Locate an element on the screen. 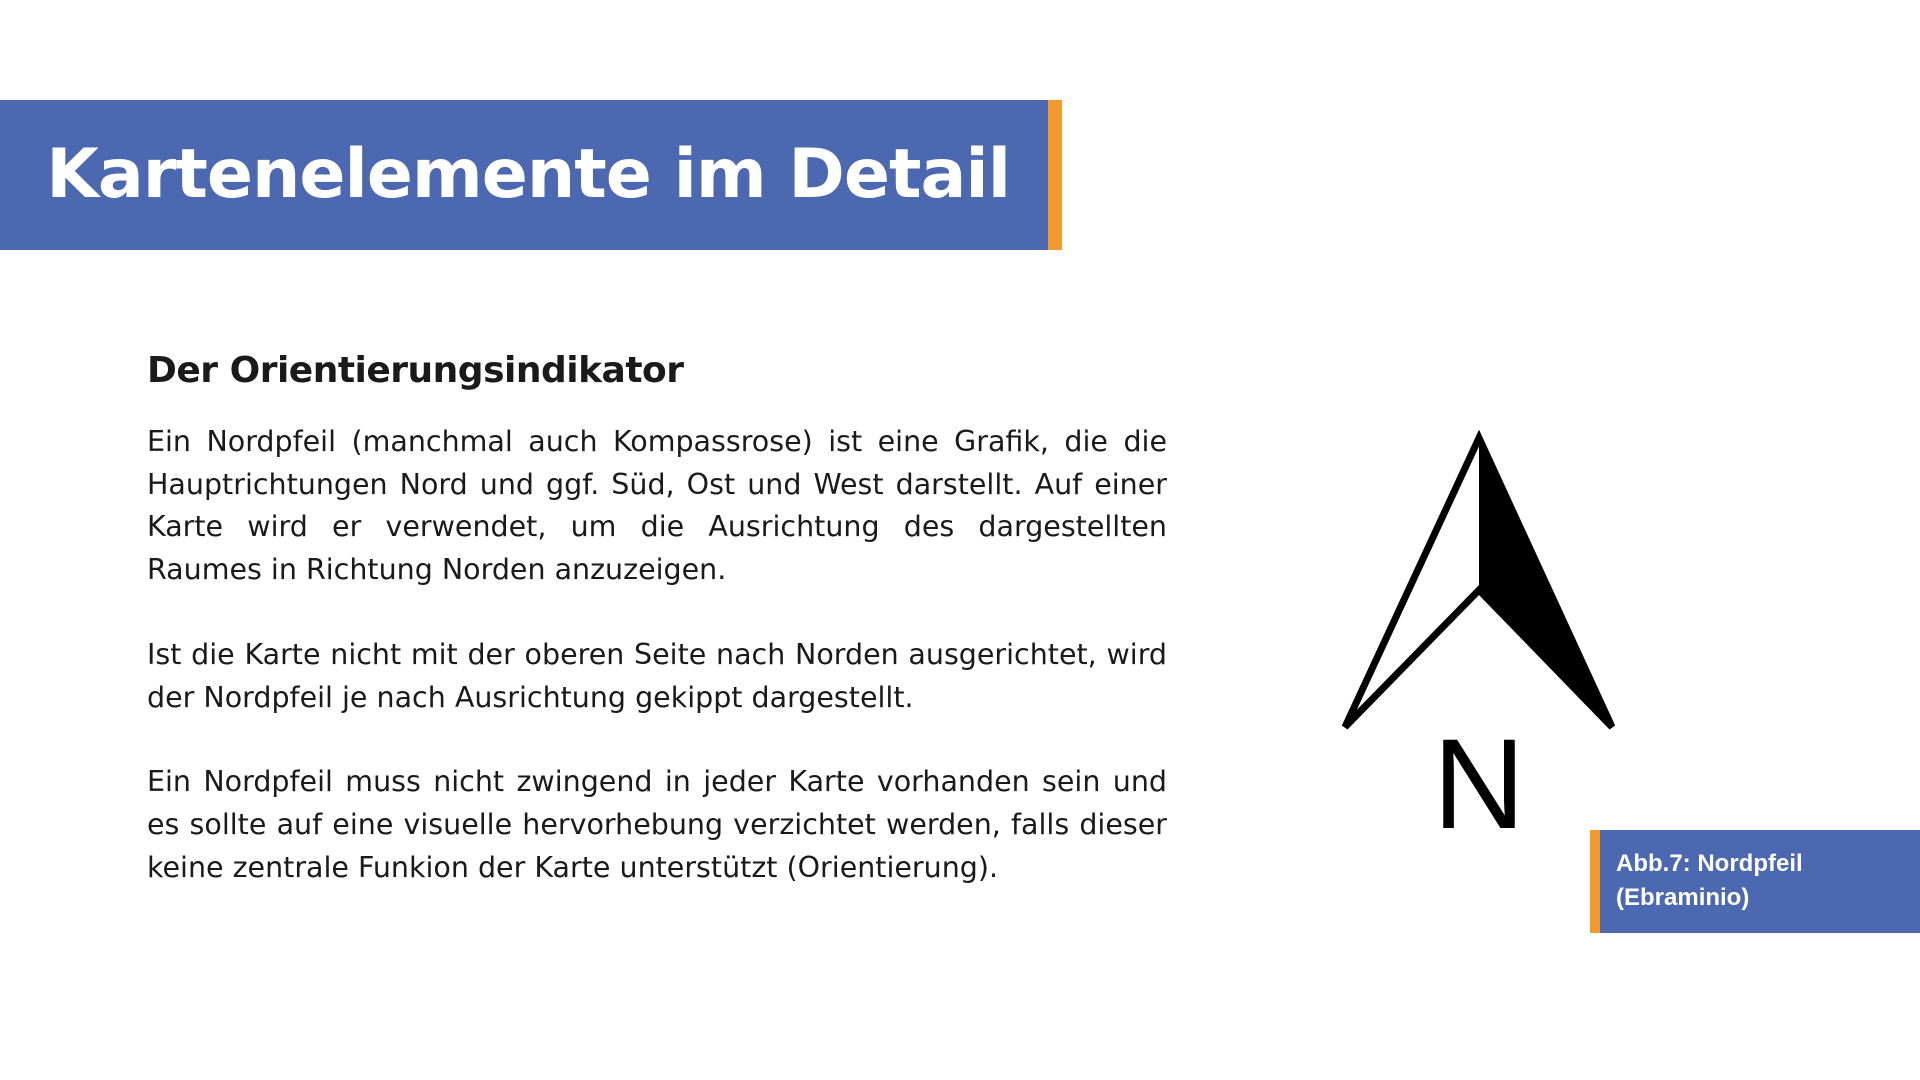 The height and width of the screenshot is (1080, 1920). caption-line-2: (Ebraminio) is located at coordinates (1683, 897).